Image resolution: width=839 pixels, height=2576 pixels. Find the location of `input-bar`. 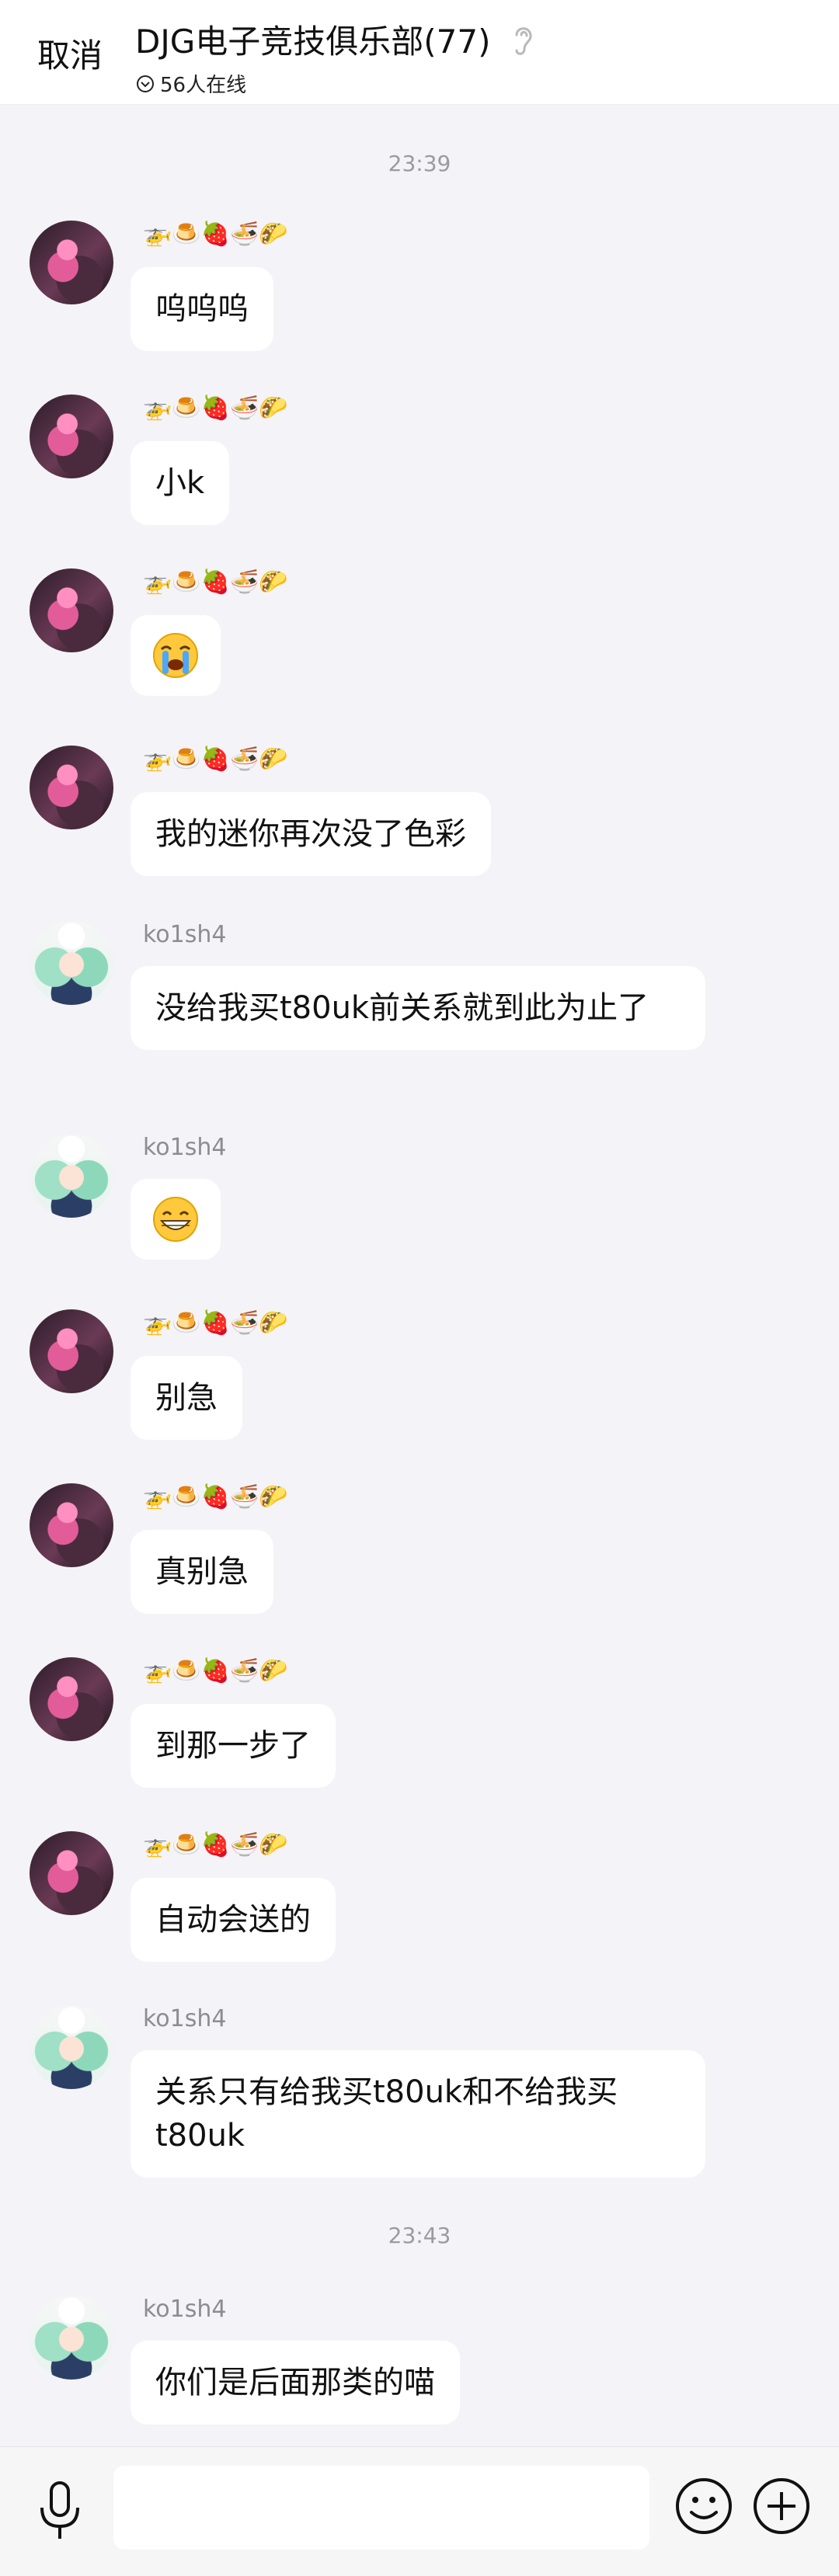

input-bar is located at coordinates (419, 2511).